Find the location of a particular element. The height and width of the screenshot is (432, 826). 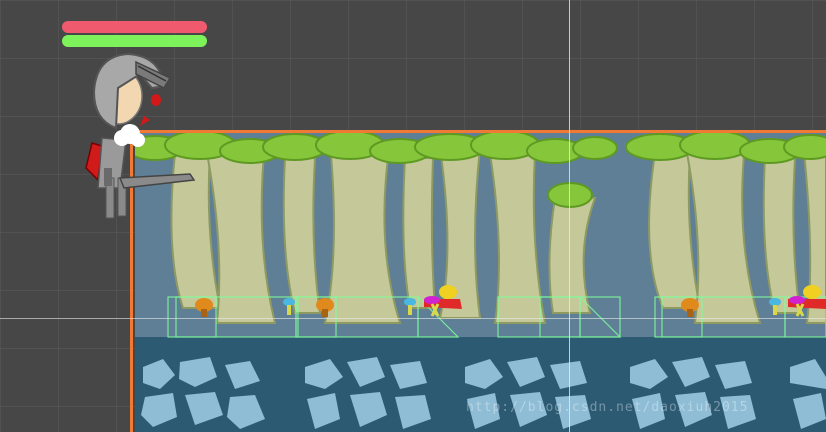

cobblestone-pattern is located at coordinates (483, 393).